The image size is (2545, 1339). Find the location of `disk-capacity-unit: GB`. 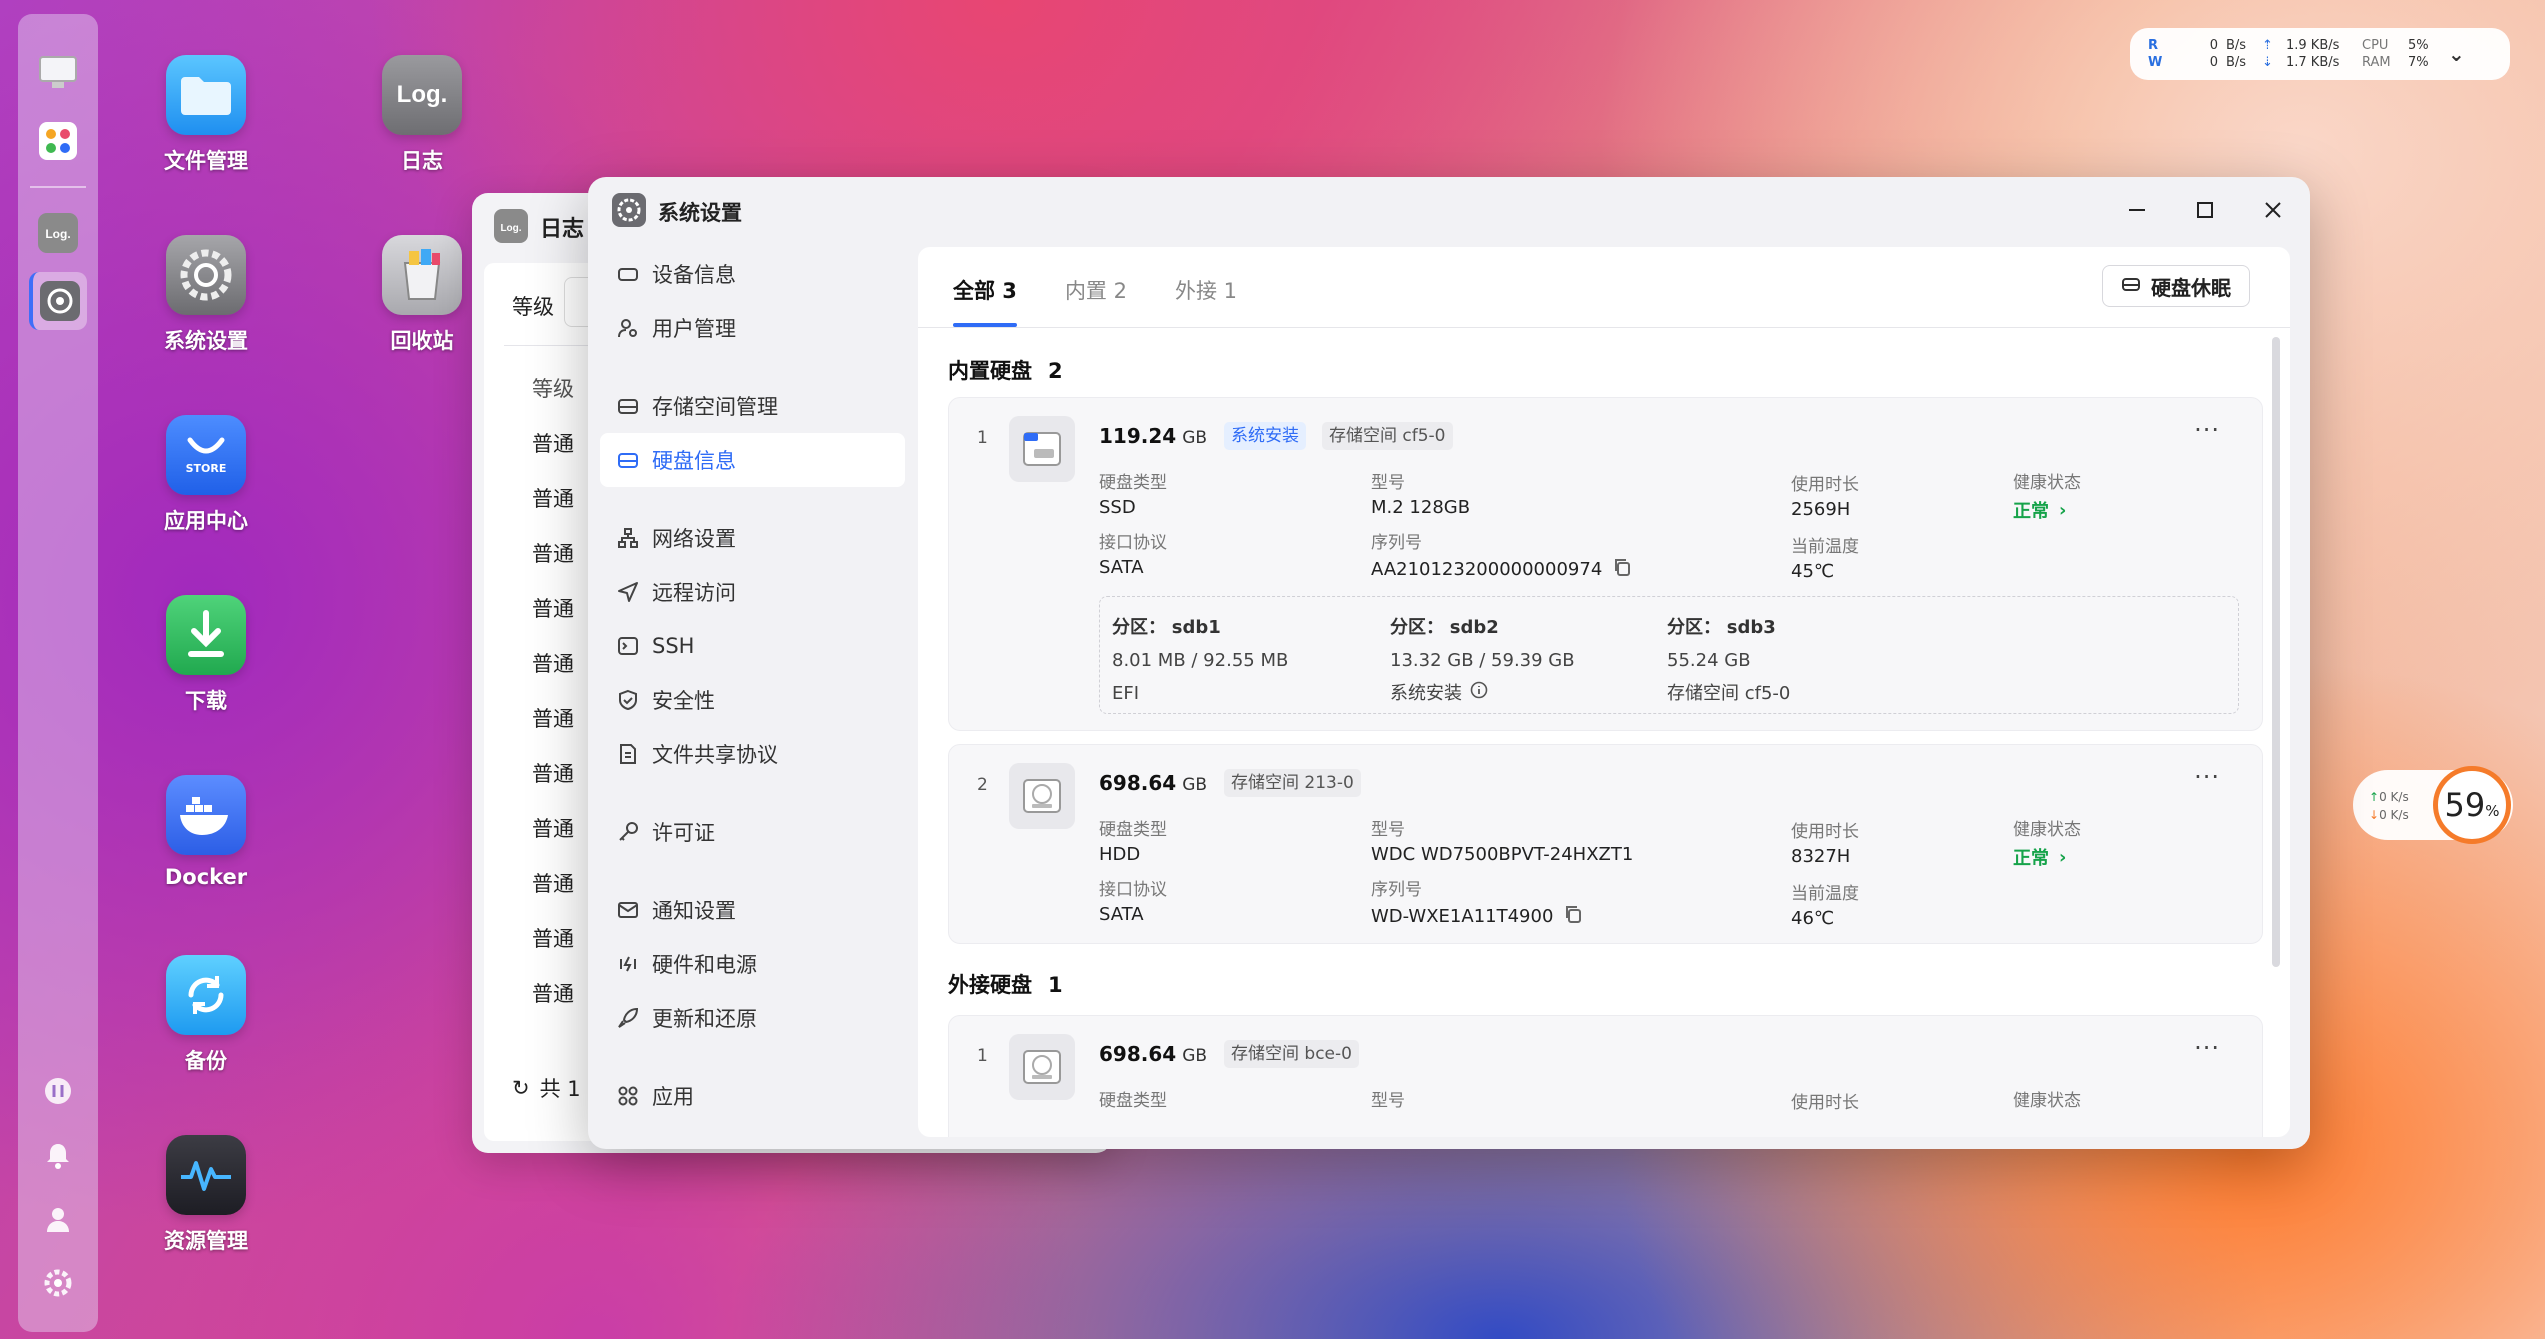

disk-capacity-unit: GB is located at coordinates (1195, 438).